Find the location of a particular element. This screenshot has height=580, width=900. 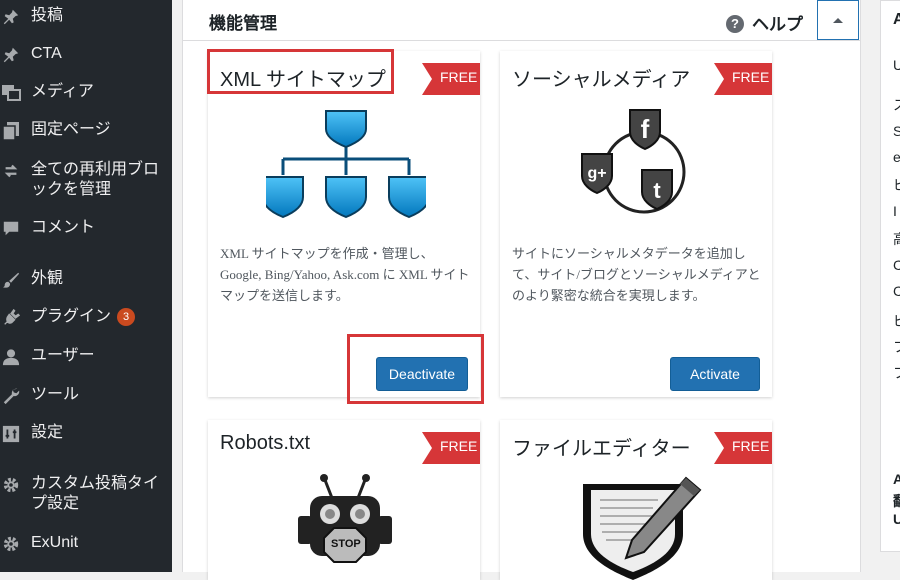

side-panel-title: A is located at coordinates (896, 19).